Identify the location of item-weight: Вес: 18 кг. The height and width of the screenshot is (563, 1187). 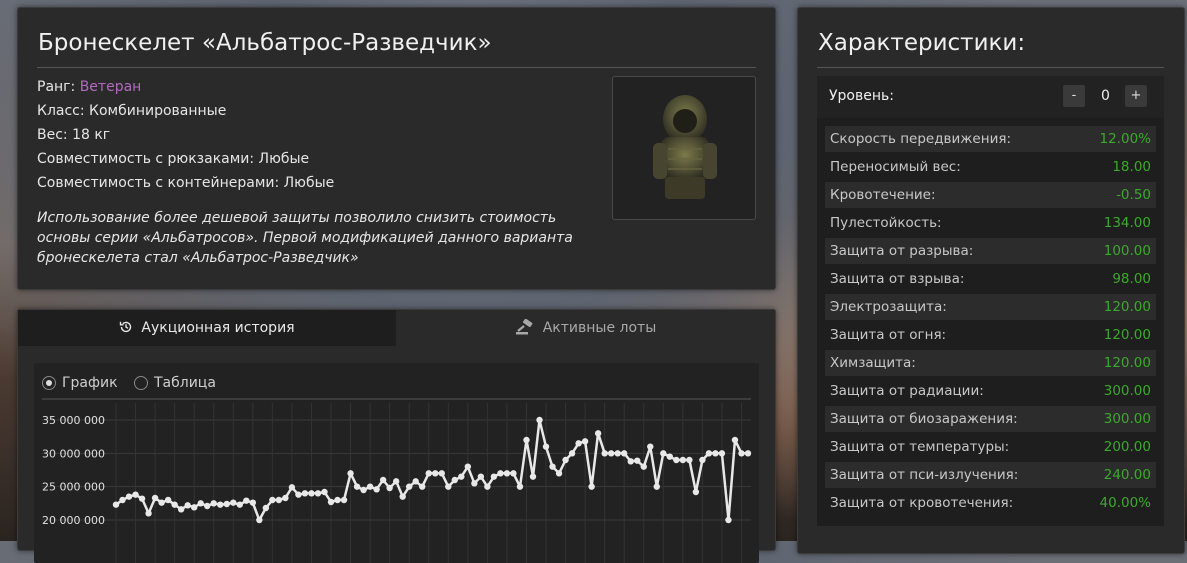
(74, 135).